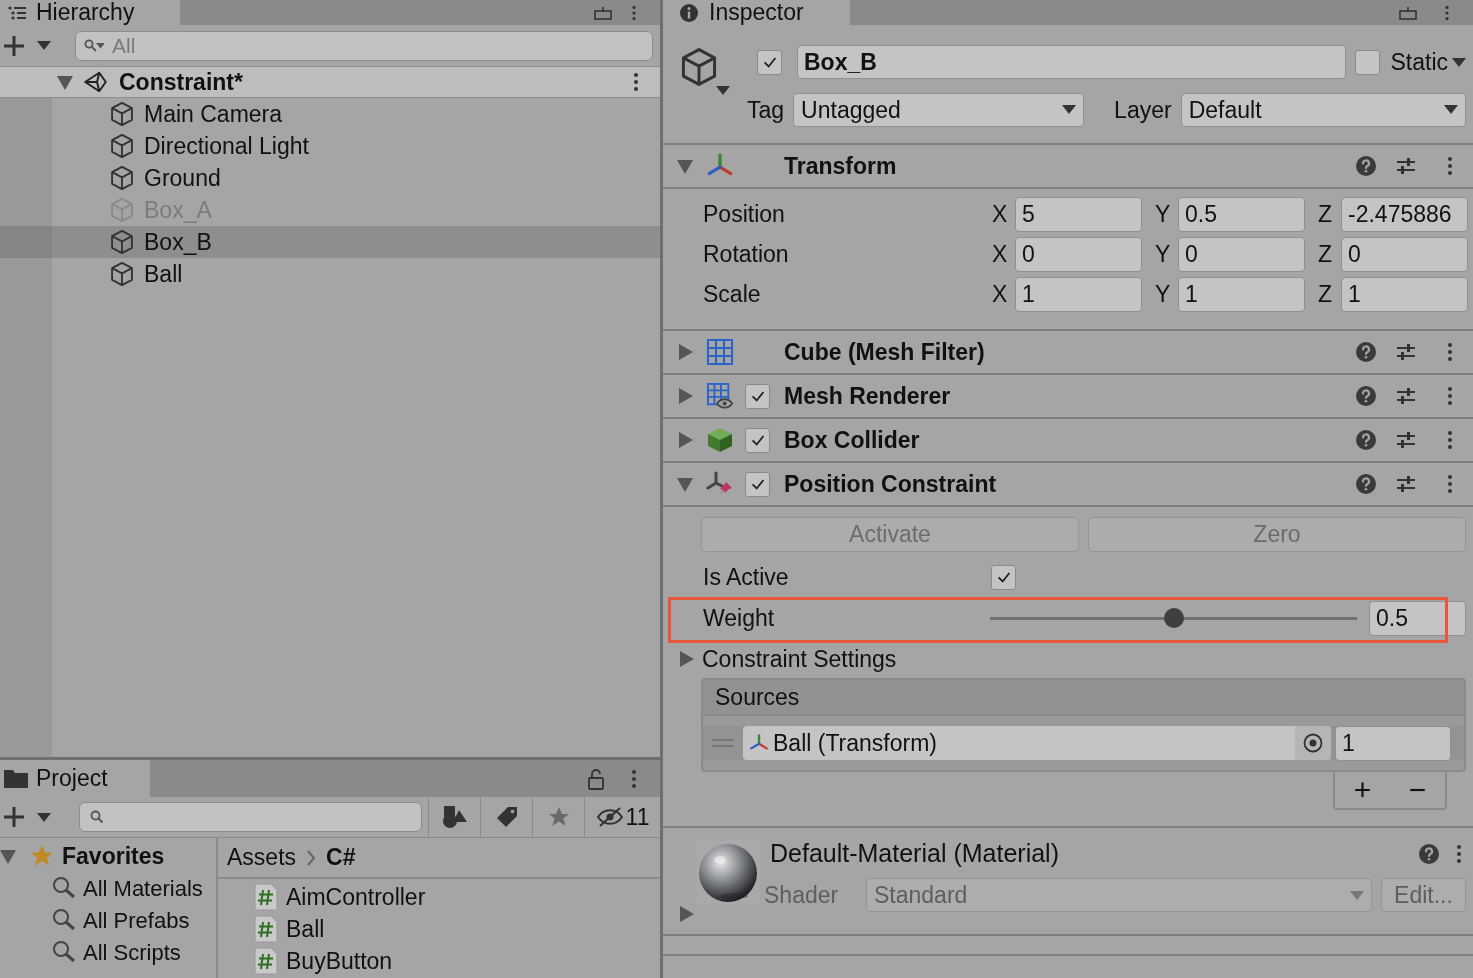 This screenshot has height=978, width=1473. I want to click on file-item: Ball, so click(439, 929).